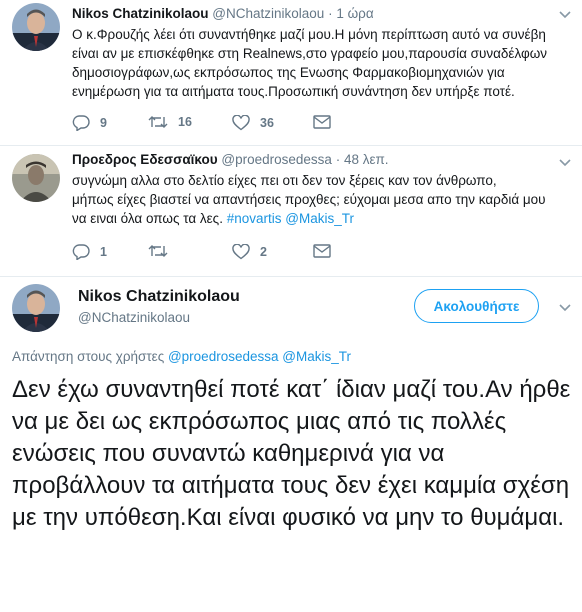 The height and width of the screenshot is (612, 582). What do you see at coordinates (222, 254) in the screenshot?
I see `tweet-actions: 1 2` at bounding box center [222, 254].